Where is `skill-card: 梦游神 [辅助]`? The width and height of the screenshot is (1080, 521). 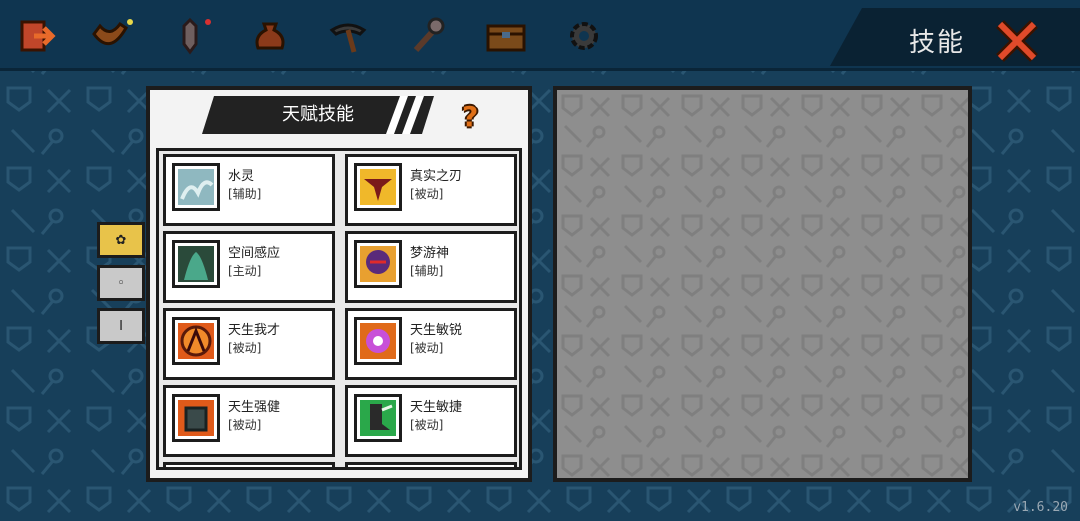 skill-card: 梦游神 [辅助] is located at coordinates (431, 267).